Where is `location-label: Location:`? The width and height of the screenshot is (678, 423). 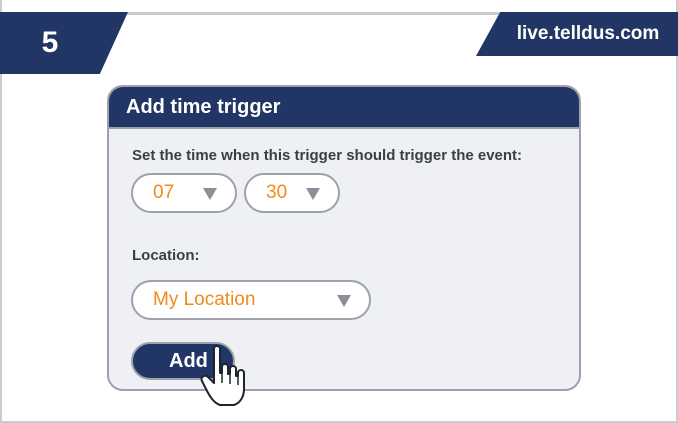
location-label: Location: is located at coordinates (166, 255).